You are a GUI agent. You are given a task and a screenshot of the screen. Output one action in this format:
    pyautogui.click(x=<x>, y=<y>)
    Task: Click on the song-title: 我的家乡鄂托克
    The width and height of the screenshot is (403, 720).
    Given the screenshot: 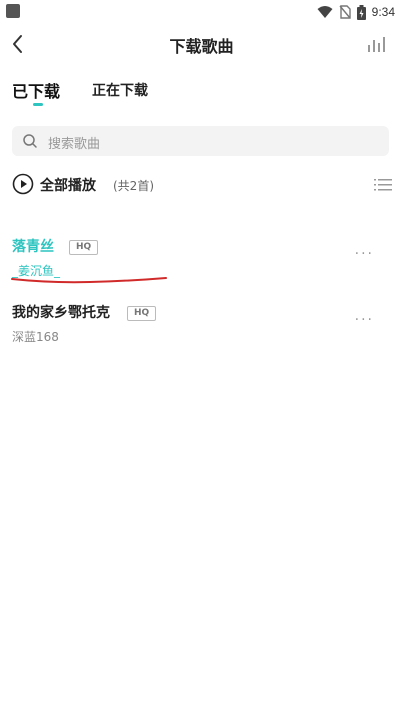 What is the action you would take?
    pyautogui.click(x=61, y=313)
    